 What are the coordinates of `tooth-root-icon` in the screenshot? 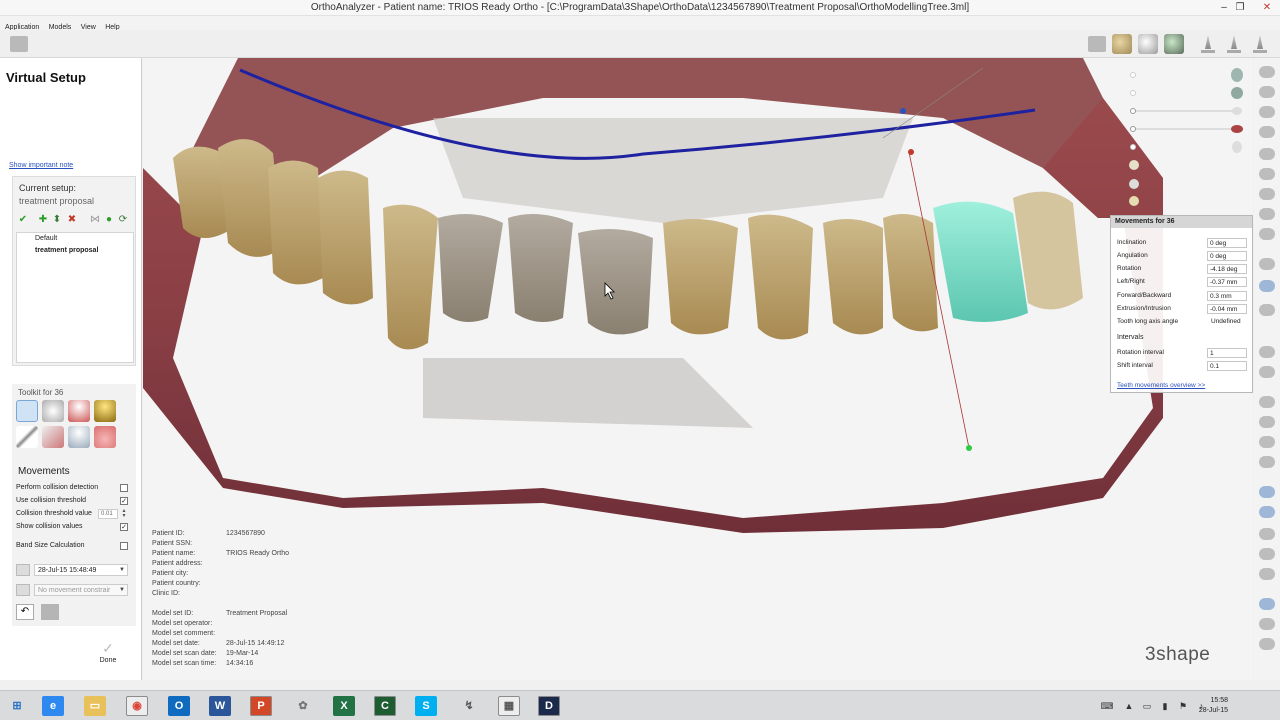 It's located at (1267, 310).